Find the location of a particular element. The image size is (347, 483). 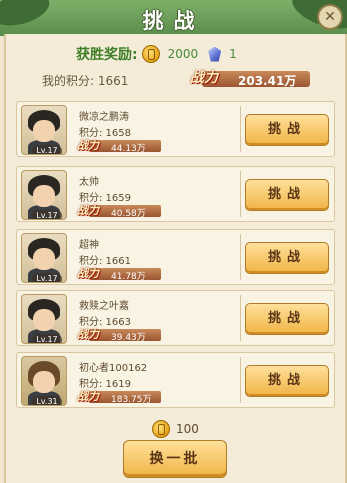

opponent-power-badge: 战力 39.43万 is located at coordinates (119, 335).